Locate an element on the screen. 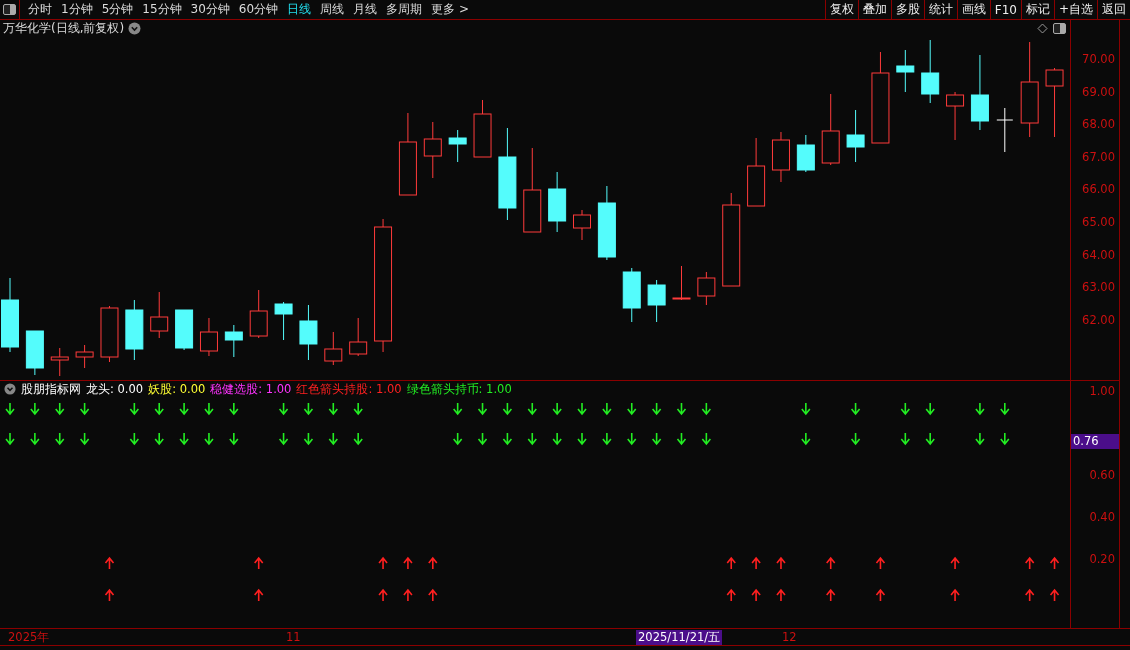  period-tab: 分时 is located at coordinates (40, 9).